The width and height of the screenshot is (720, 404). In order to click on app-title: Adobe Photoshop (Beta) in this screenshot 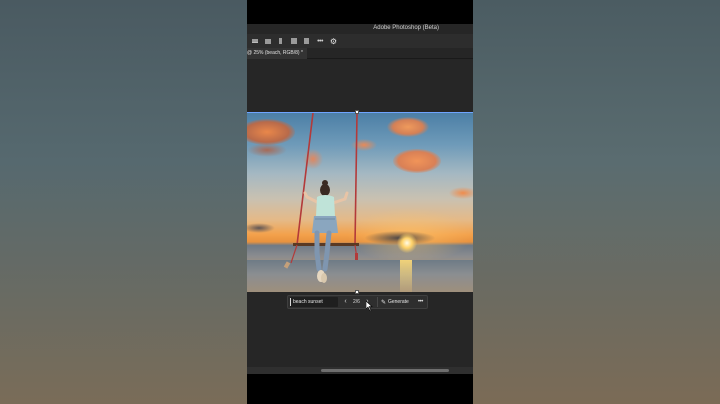, I will do `click(406, 28)`.